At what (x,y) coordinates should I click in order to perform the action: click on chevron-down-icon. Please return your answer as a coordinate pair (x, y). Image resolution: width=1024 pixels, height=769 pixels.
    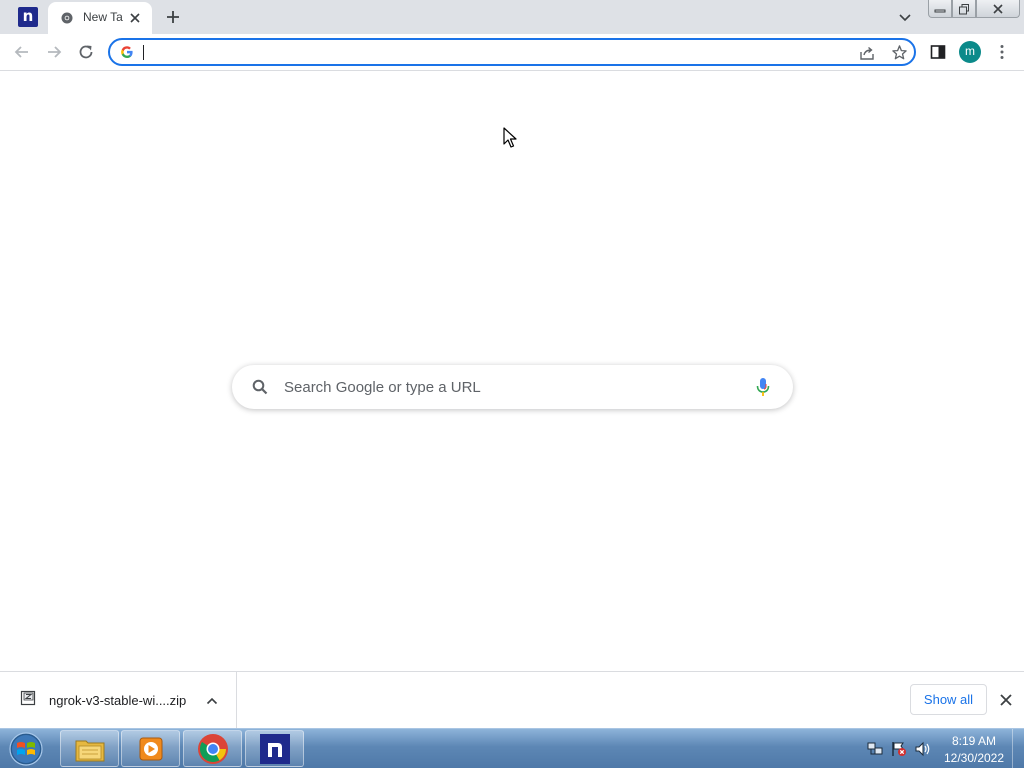
    Looking at the image, I should click on (905, 17).